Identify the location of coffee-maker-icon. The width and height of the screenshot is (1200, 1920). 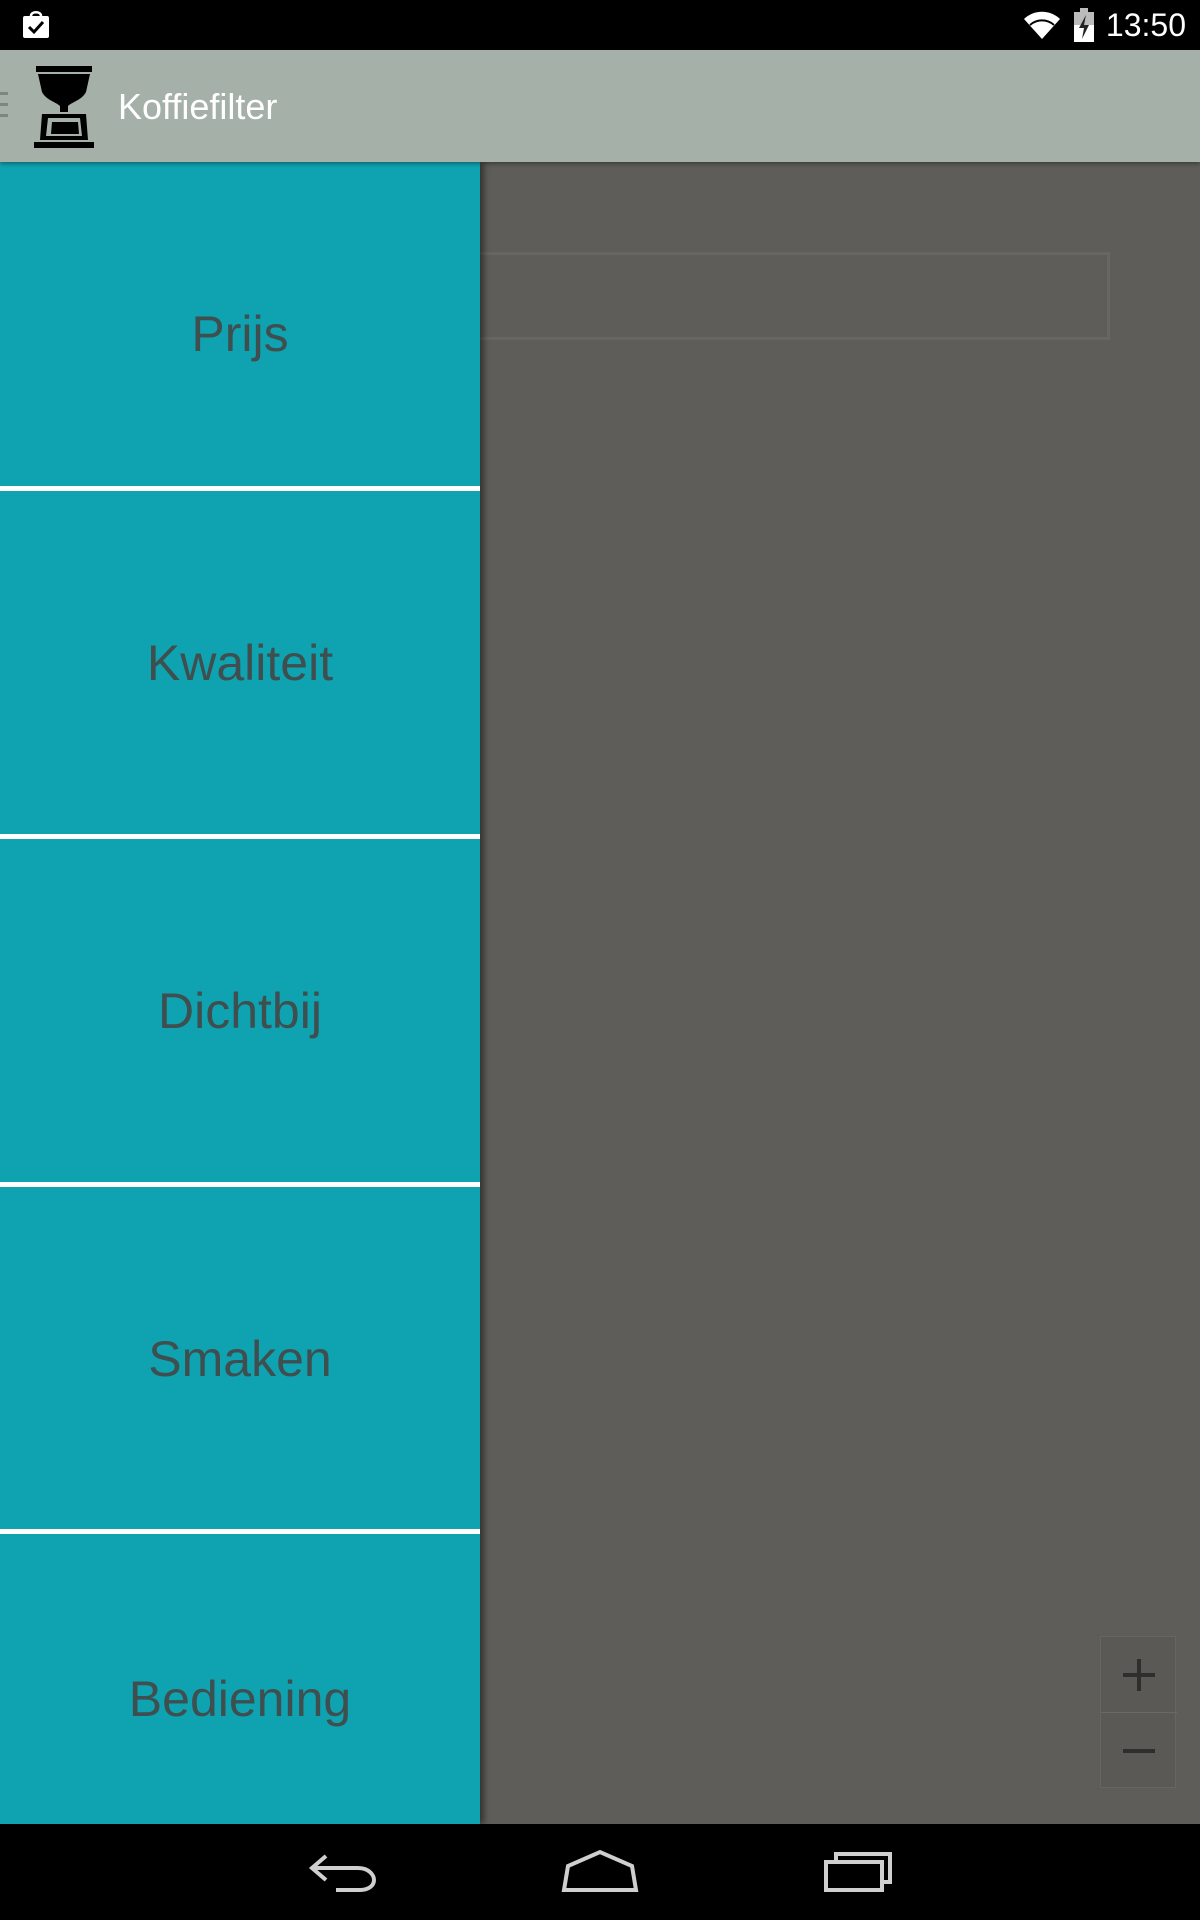
(64, 107).